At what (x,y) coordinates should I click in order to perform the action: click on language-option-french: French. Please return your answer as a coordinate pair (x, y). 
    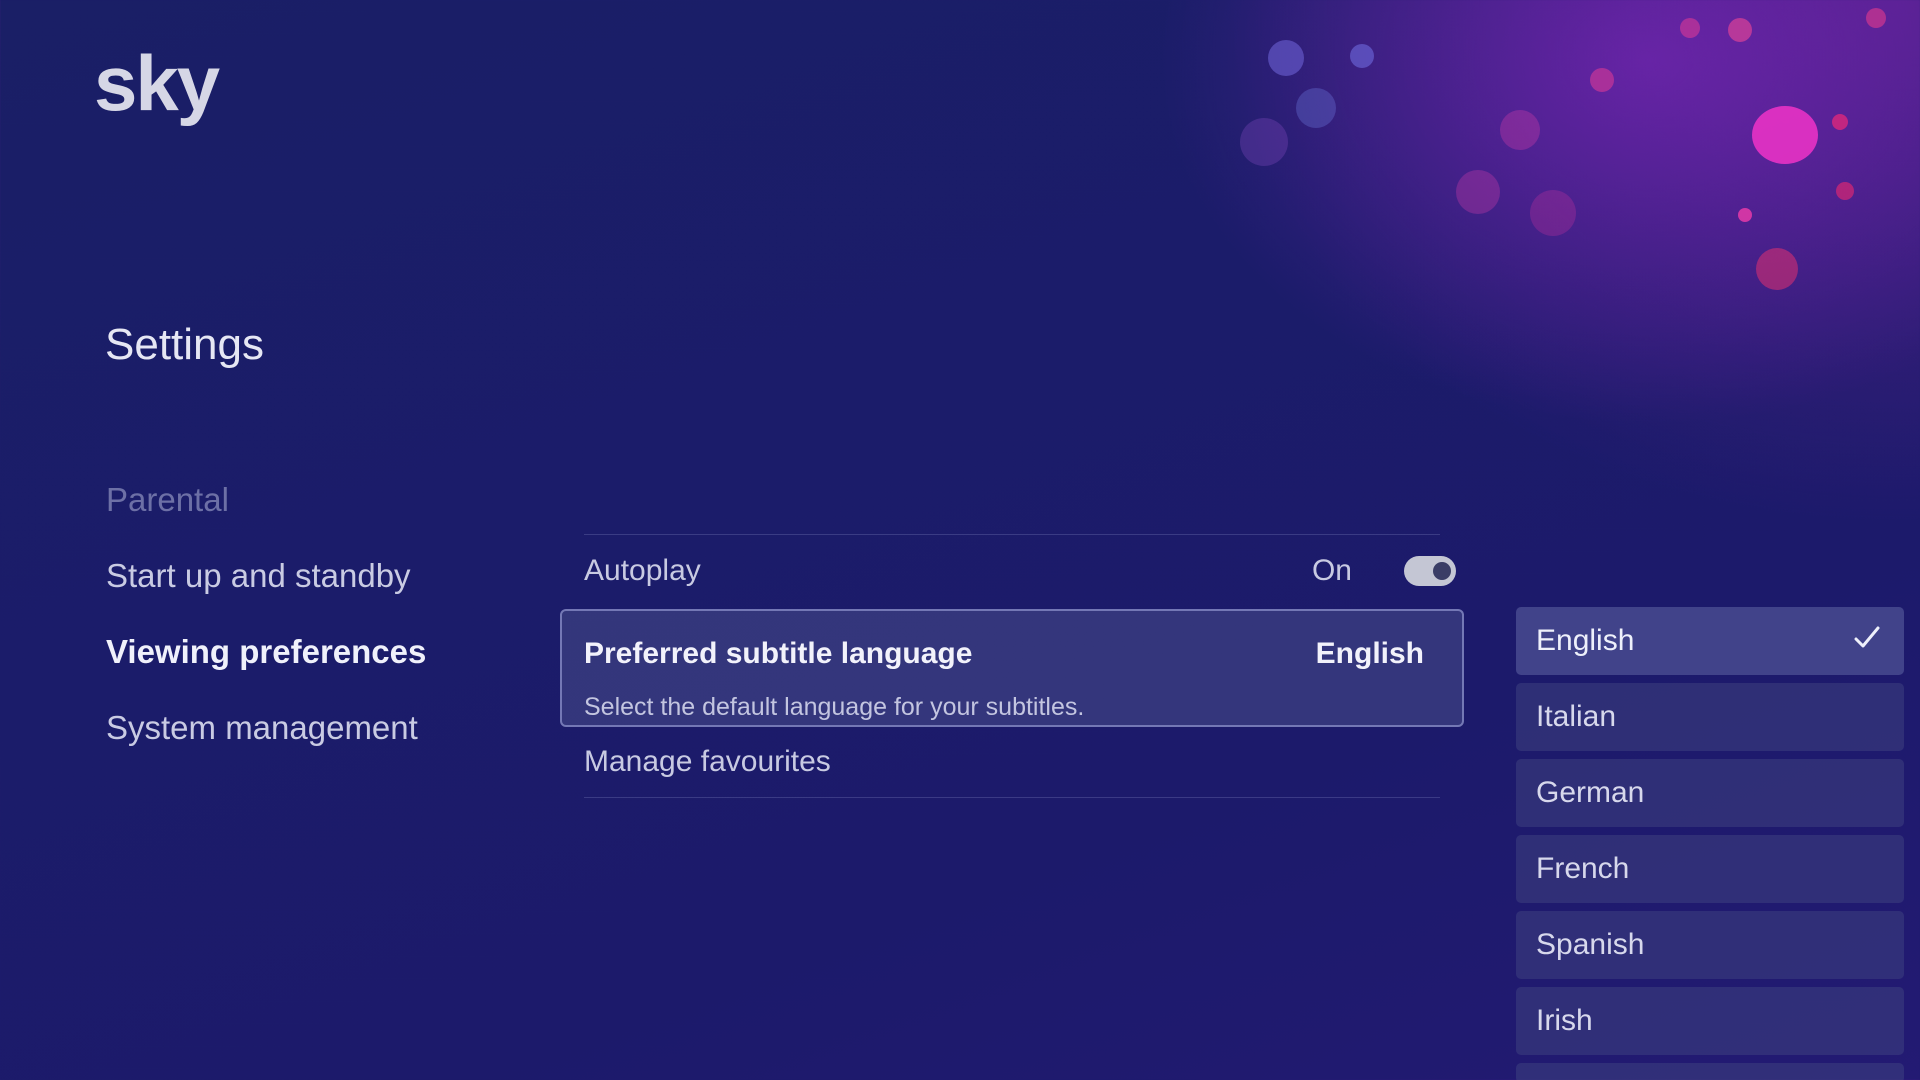
    Looking at the image, I should click on (1710, 869).